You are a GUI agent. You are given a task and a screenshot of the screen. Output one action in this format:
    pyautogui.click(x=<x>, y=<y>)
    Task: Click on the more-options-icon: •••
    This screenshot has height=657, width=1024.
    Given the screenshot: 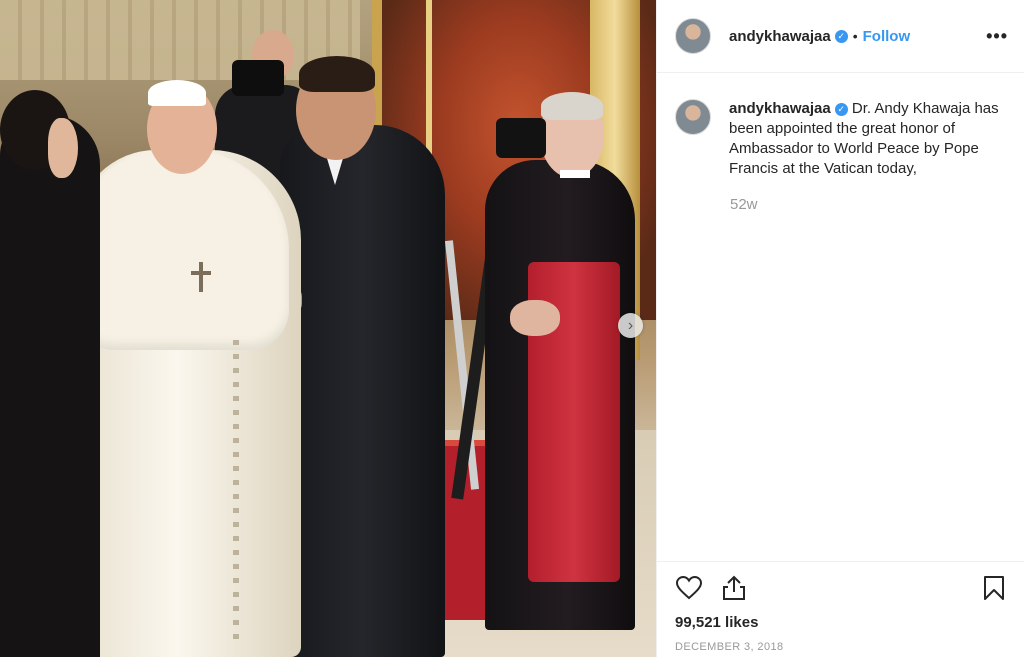 What is the action you would take?
    pyautogui.click(x=997, y=36)
    